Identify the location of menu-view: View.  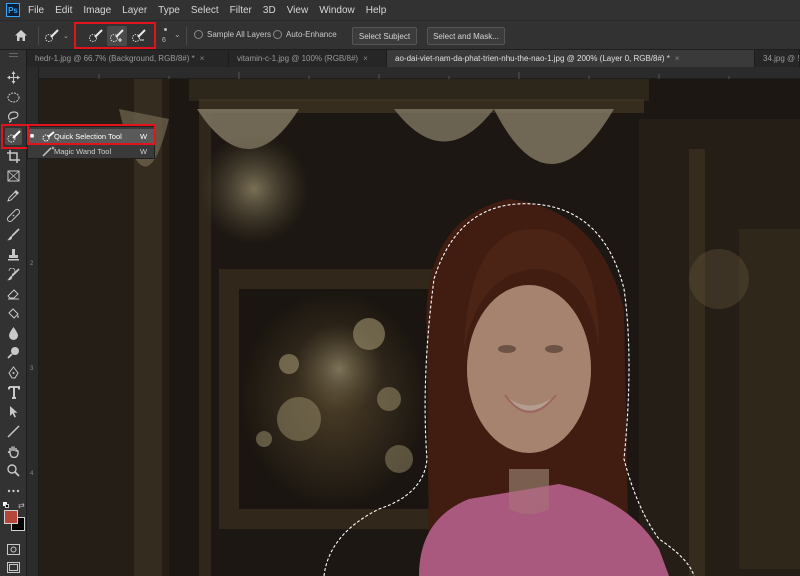
(298, 10).